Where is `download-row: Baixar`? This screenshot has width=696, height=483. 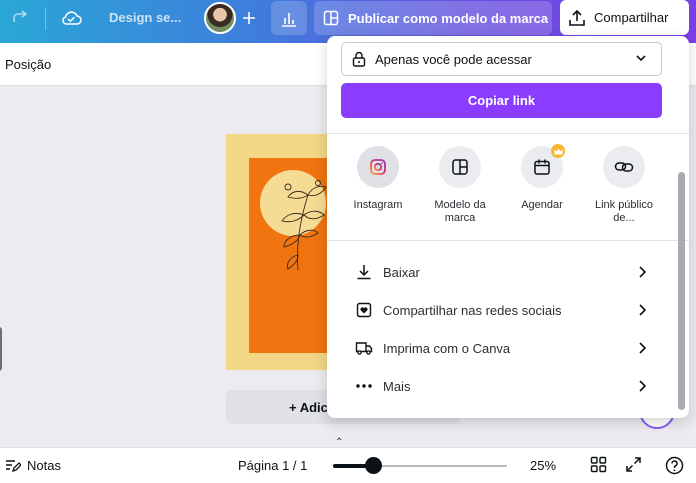 download-row: Baixar is located at coordinates (501, 272).